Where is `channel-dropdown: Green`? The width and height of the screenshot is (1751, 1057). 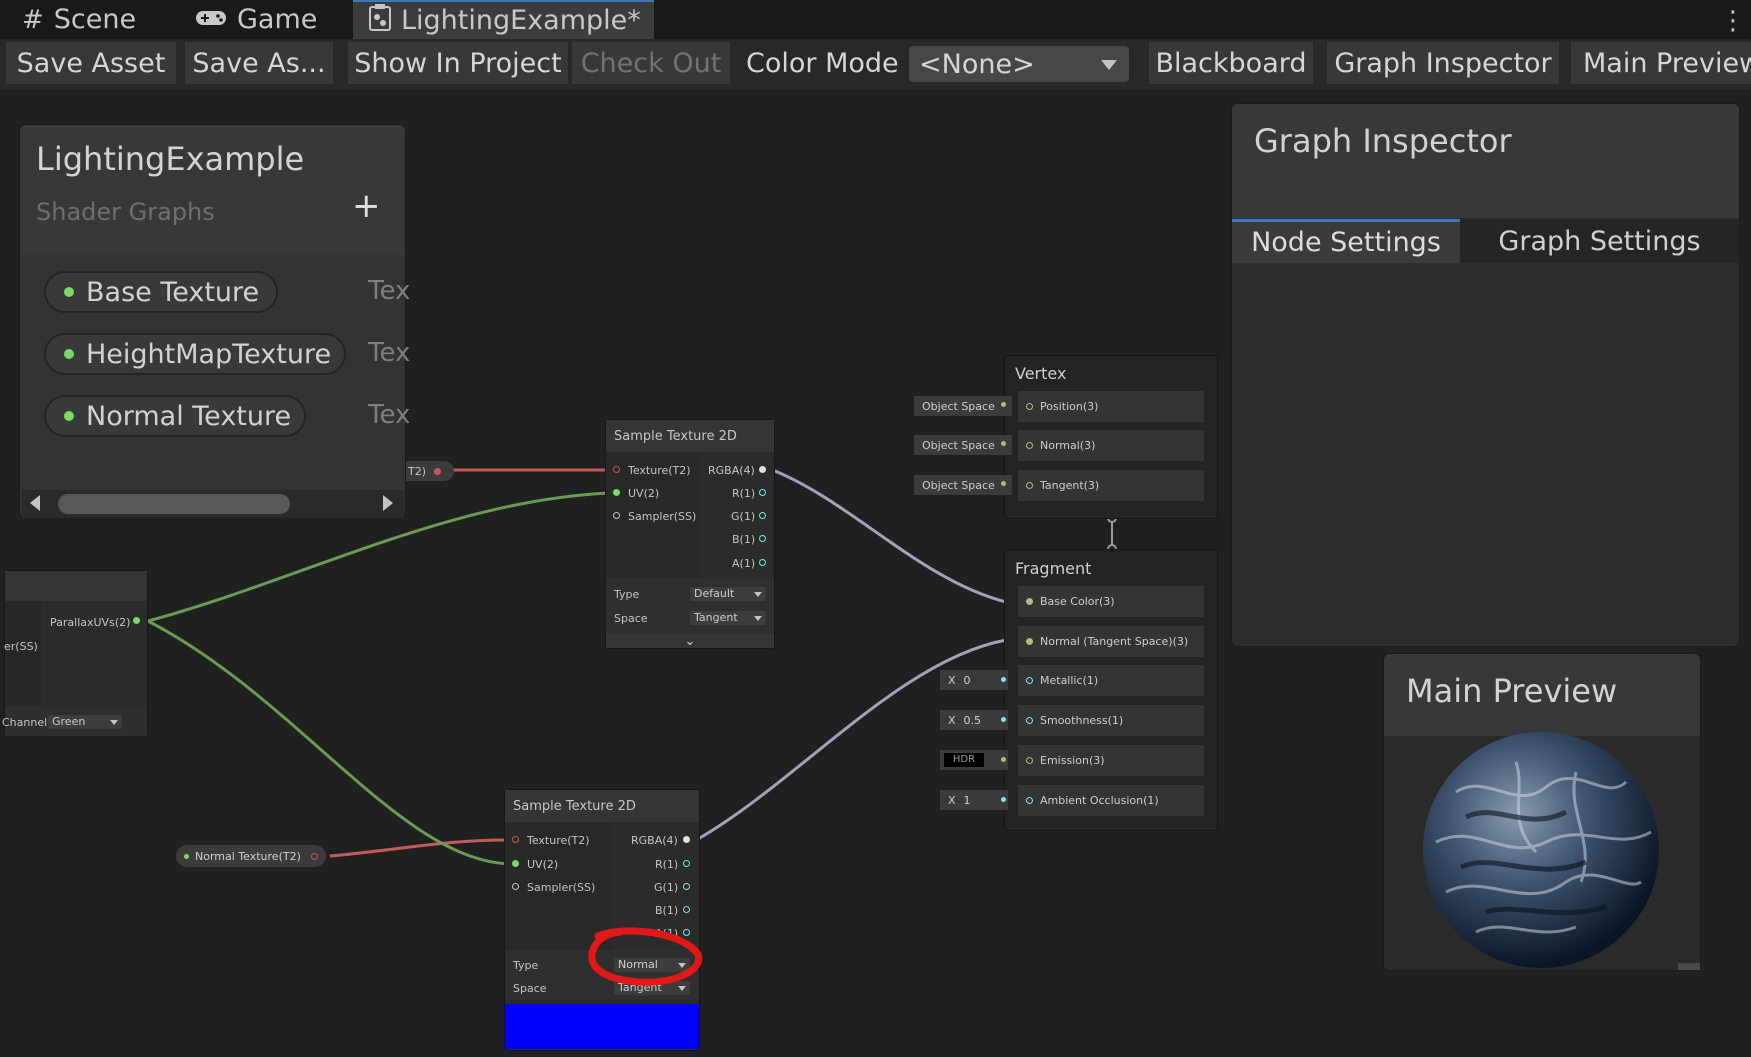
channel-dropdown: Green is located at coordinates (85, 722).